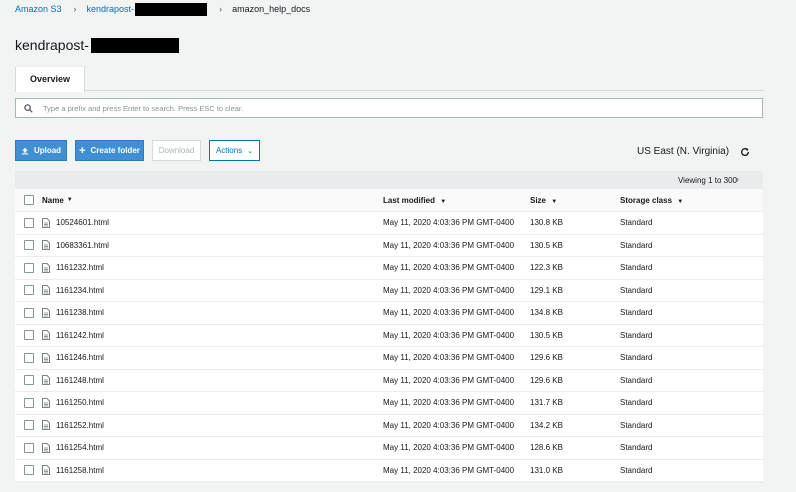  I want to click on plus-icon: +, so click(82, 150).